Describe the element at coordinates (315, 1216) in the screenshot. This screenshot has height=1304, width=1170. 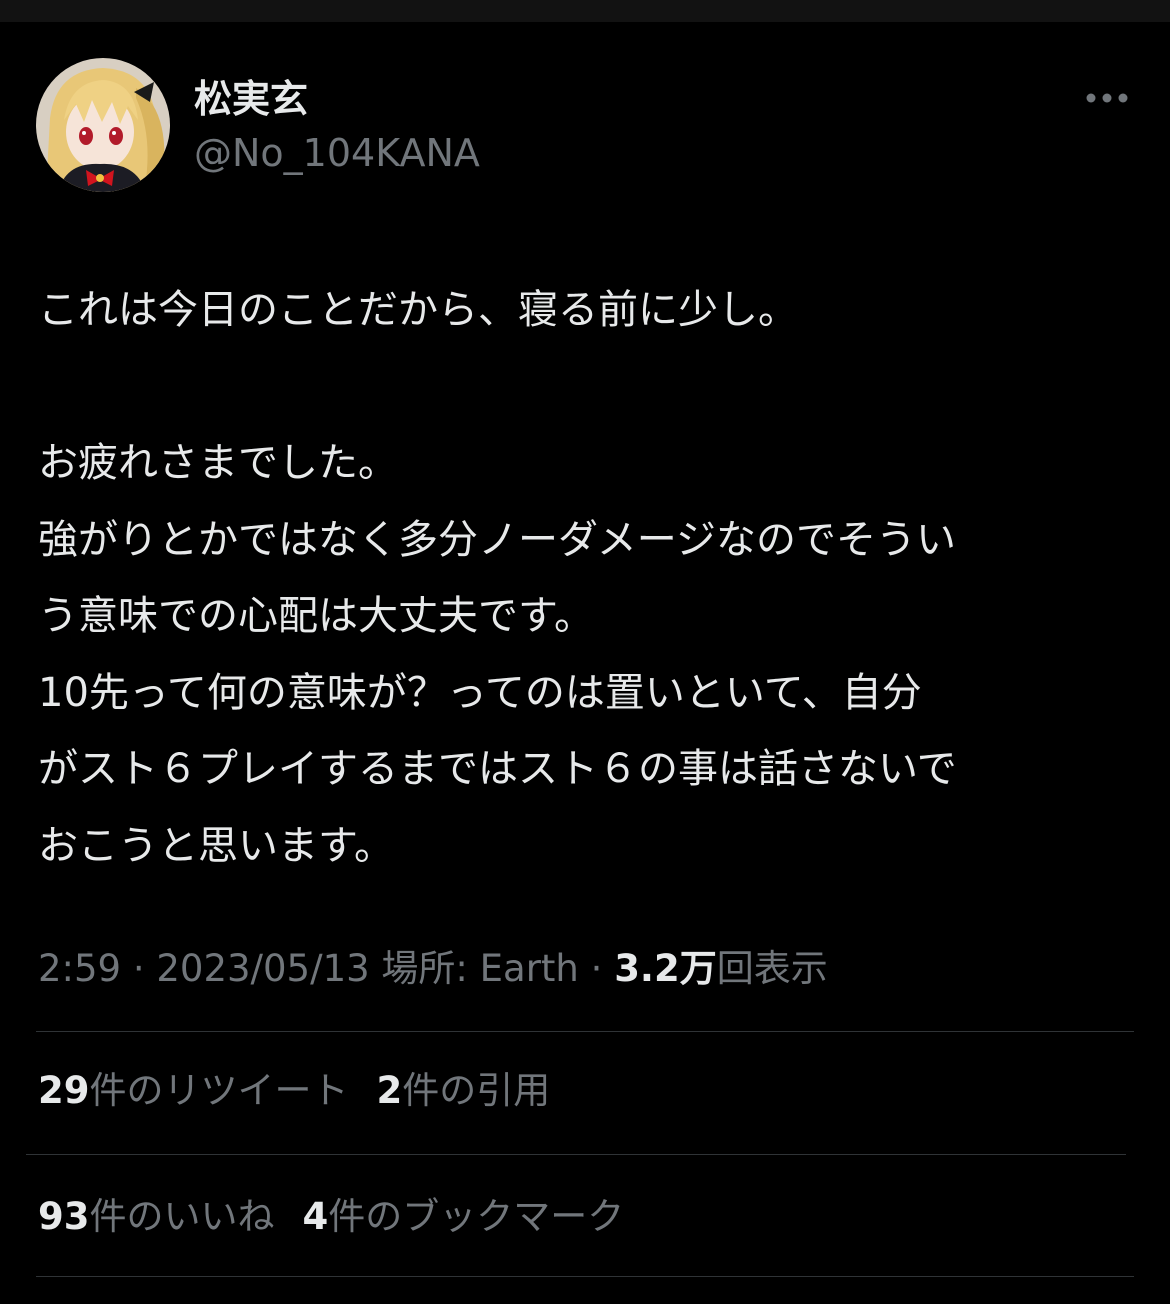
I see `bookmarks-count: 4` at that location.